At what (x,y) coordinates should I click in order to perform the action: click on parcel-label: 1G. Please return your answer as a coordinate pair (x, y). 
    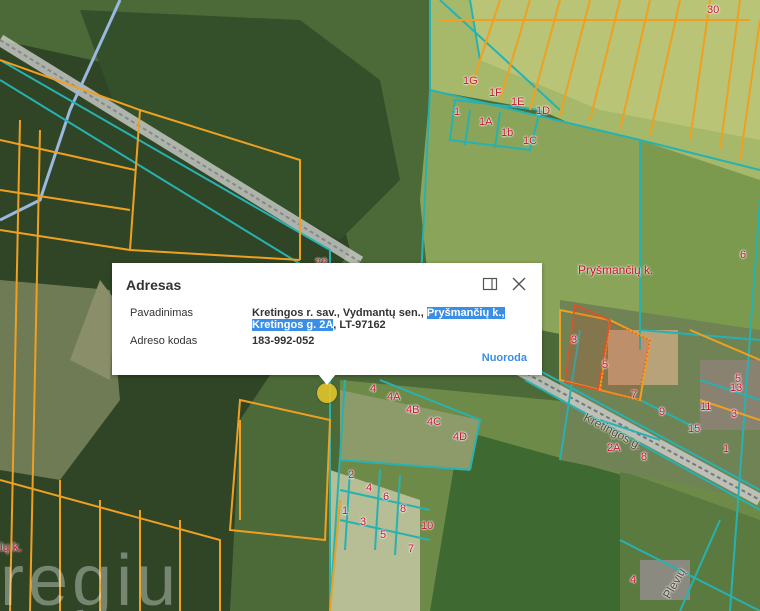
    Looking at the image, I should click on (470, 81).